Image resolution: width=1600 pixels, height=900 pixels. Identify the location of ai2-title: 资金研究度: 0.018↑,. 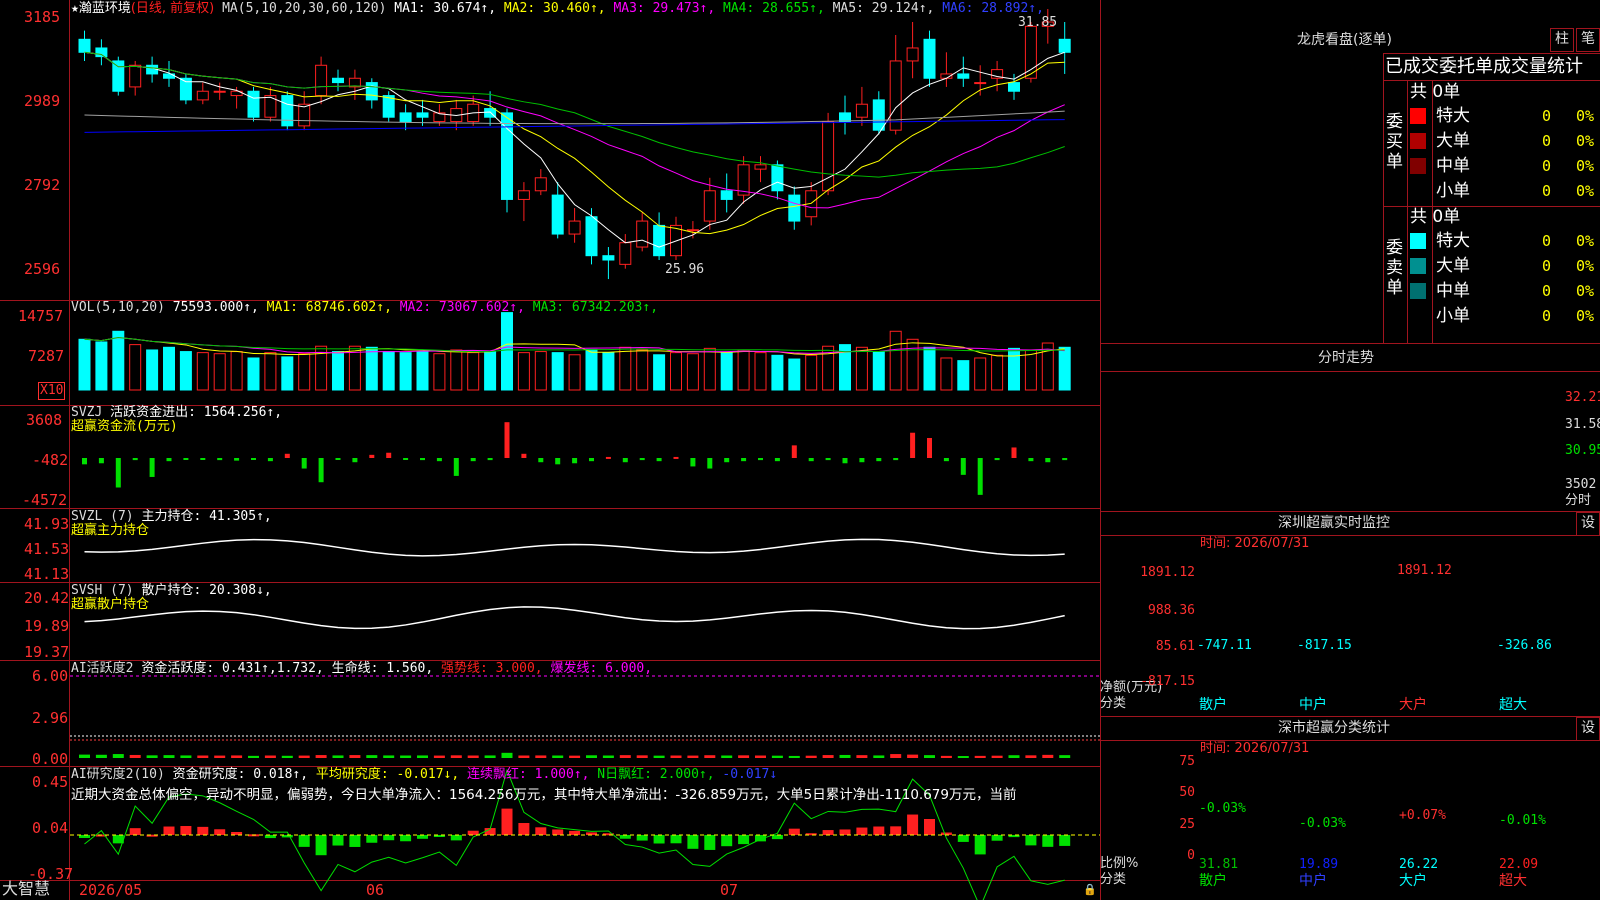
(240, 774).